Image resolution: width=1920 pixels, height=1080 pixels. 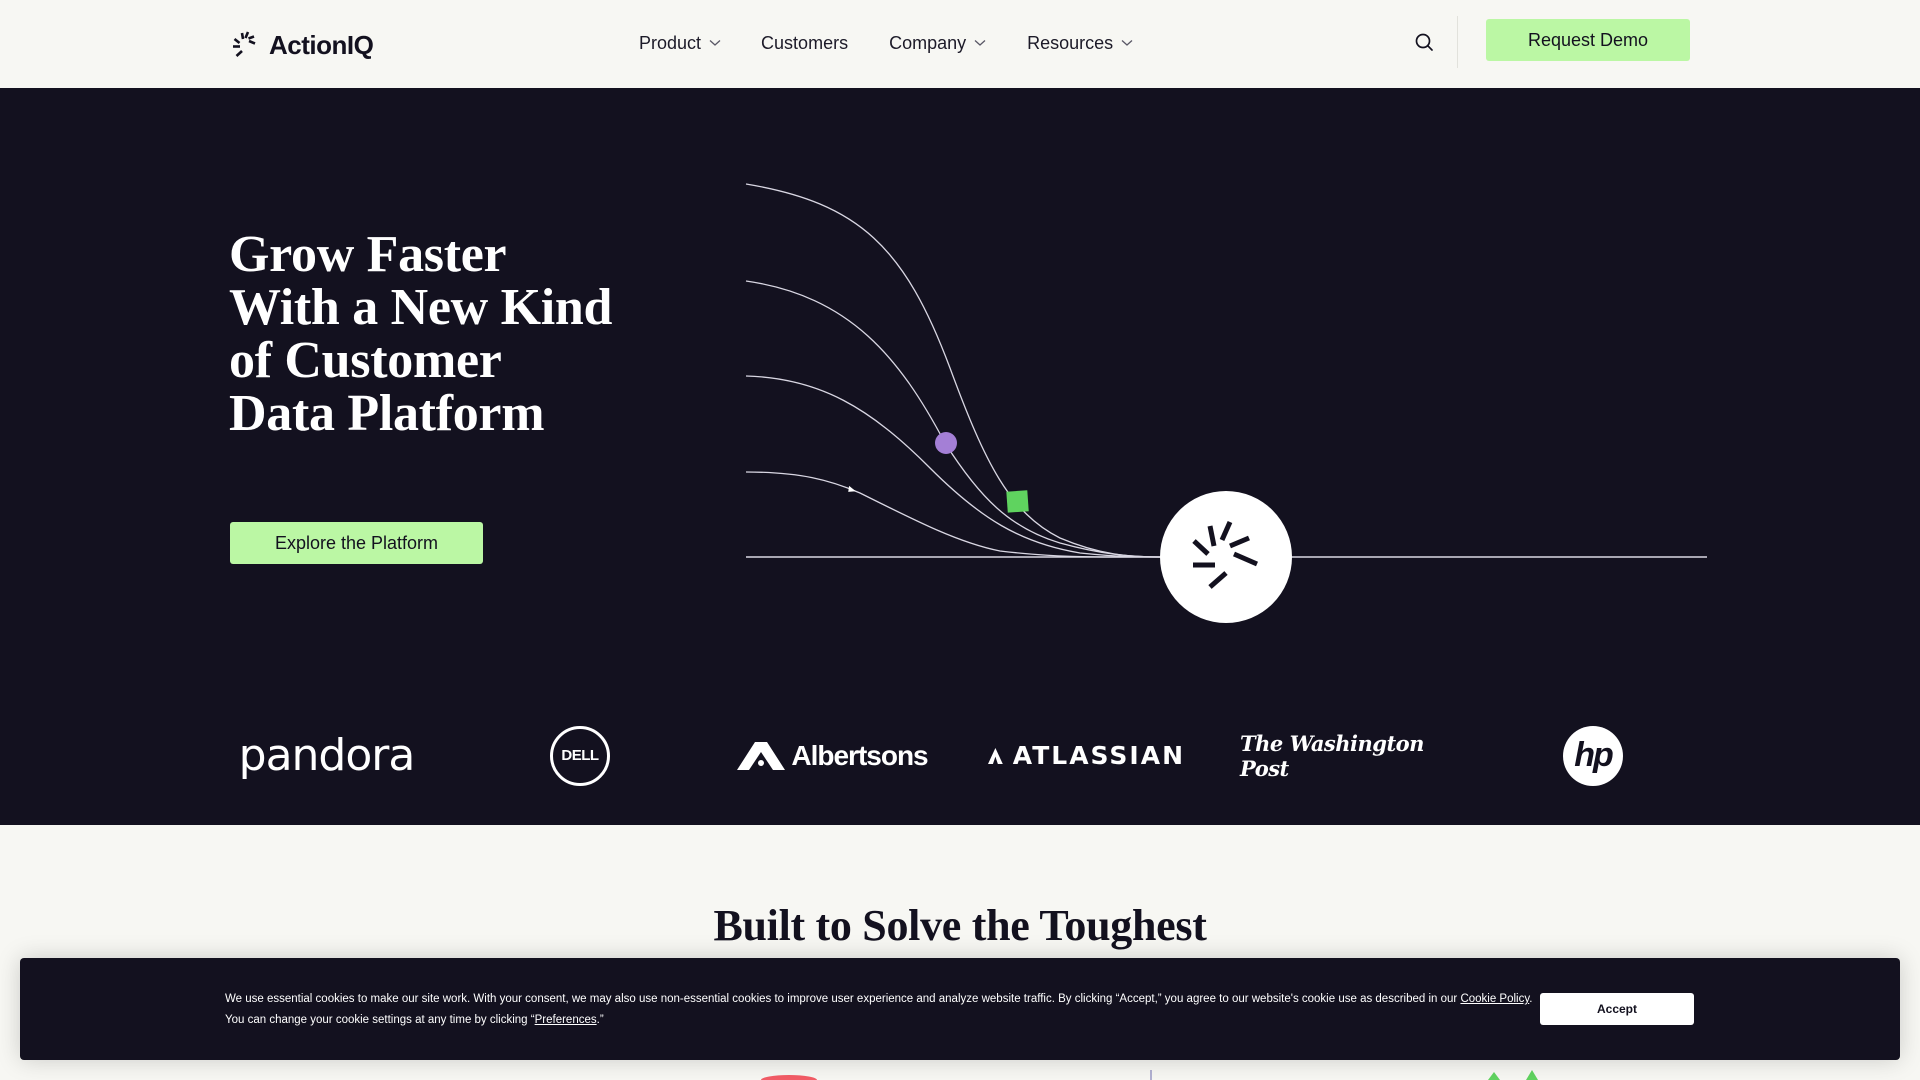 I want to click on arrow-marker-icon, so click(x=852, y=488).